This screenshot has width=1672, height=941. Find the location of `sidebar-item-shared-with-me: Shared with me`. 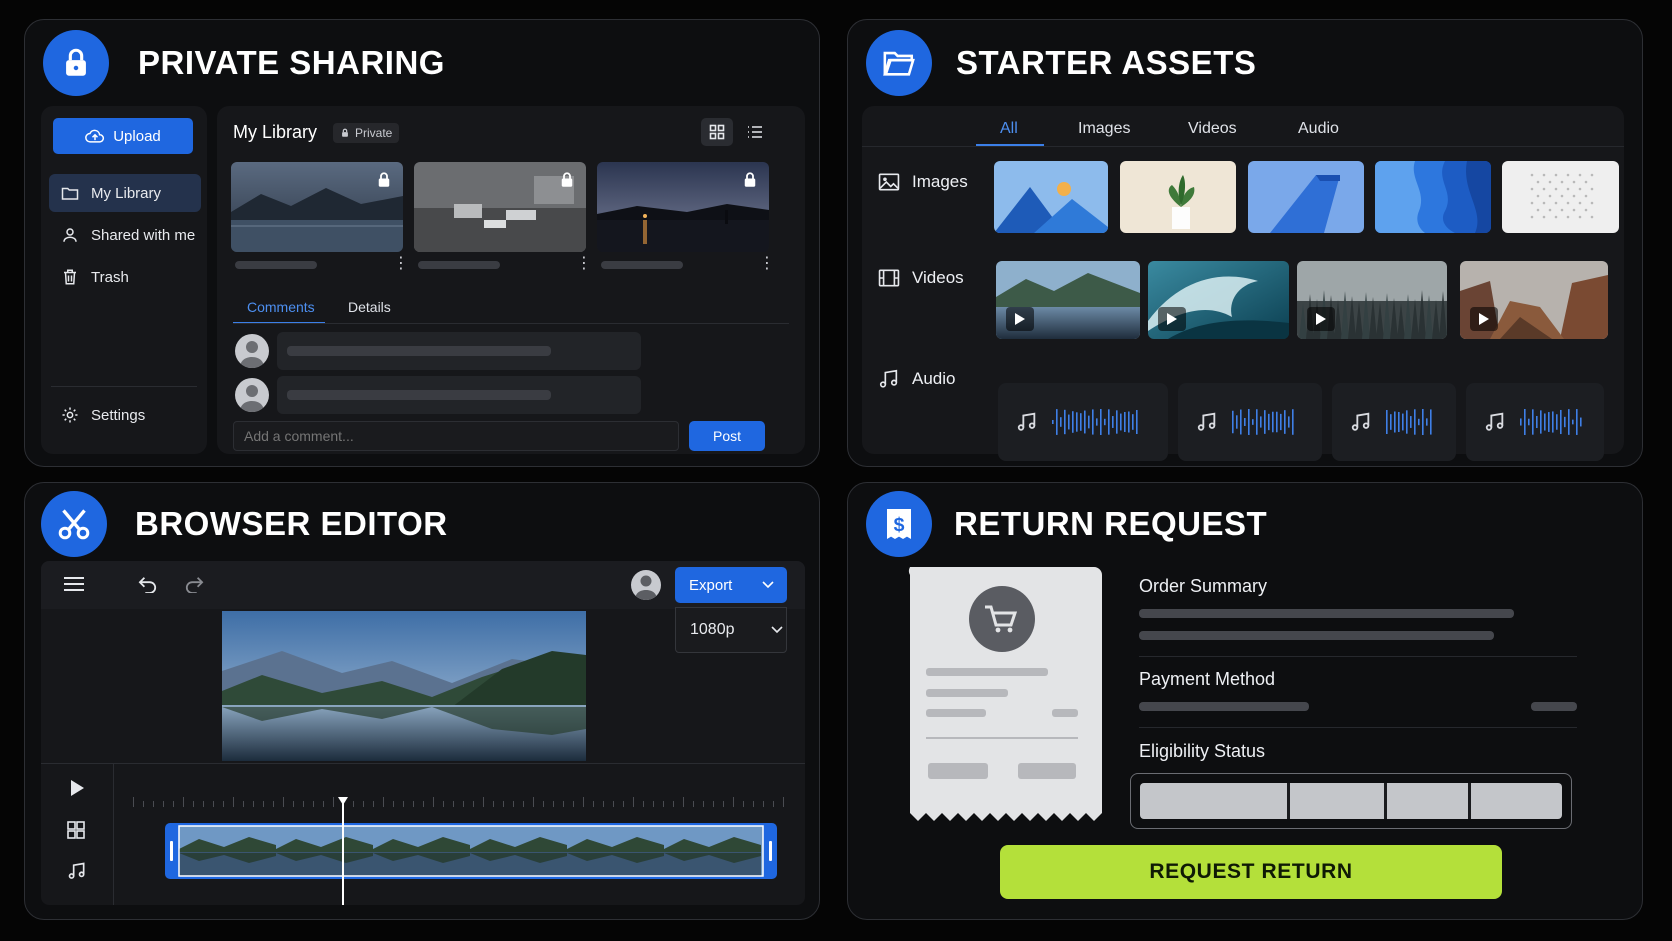

sidebar-item-shared-with-me: Shared with me is located at coordinates (125, 235).